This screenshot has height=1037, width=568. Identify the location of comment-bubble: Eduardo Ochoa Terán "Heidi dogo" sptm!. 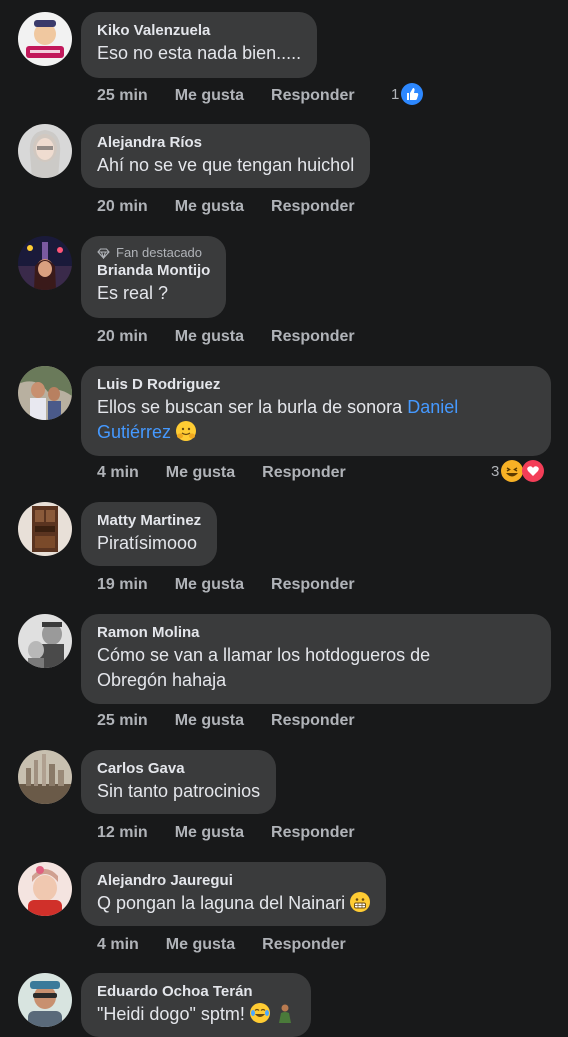
(196, 1005).